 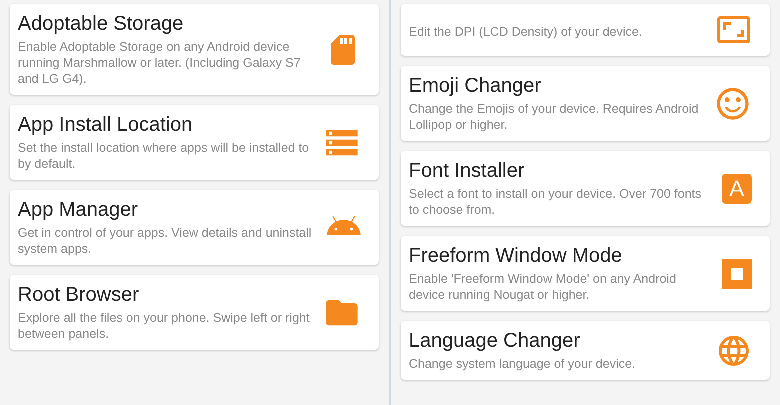 I want to click on window-icon, so click(x=737, y=273).